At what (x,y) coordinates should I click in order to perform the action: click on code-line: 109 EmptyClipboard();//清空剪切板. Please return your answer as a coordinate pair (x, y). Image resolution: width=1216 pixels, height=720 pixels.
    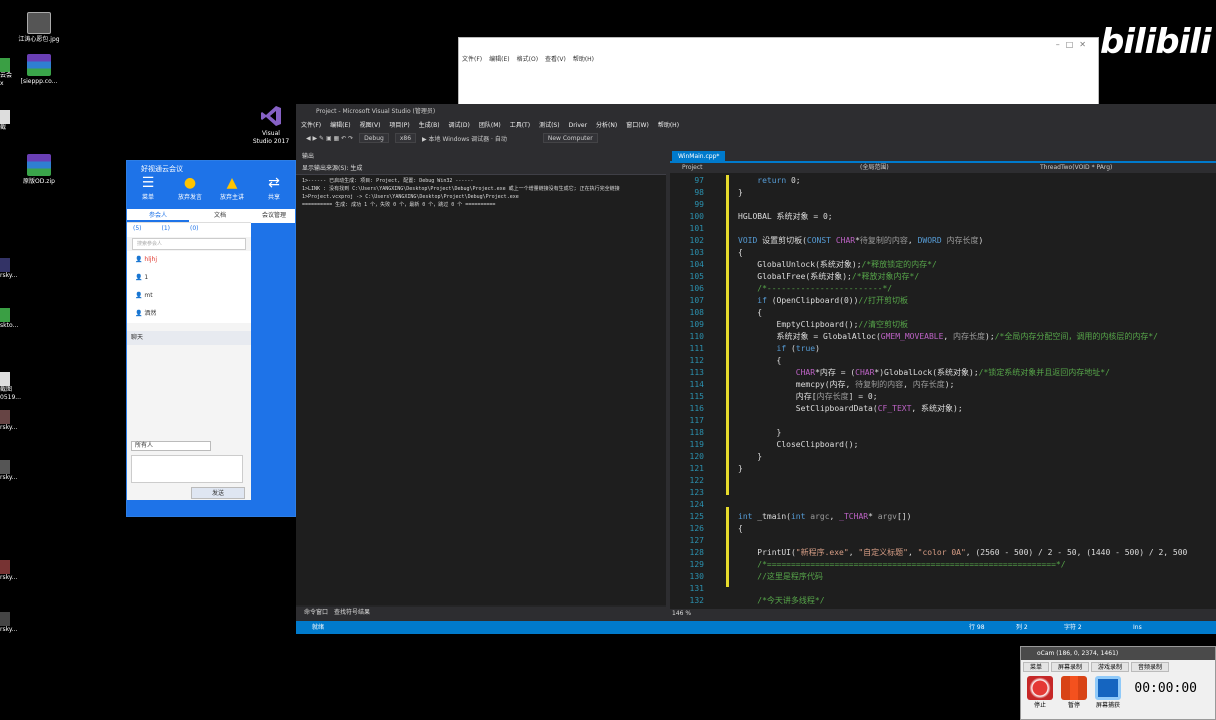
    Looking at the image, I should click on (943, 325).